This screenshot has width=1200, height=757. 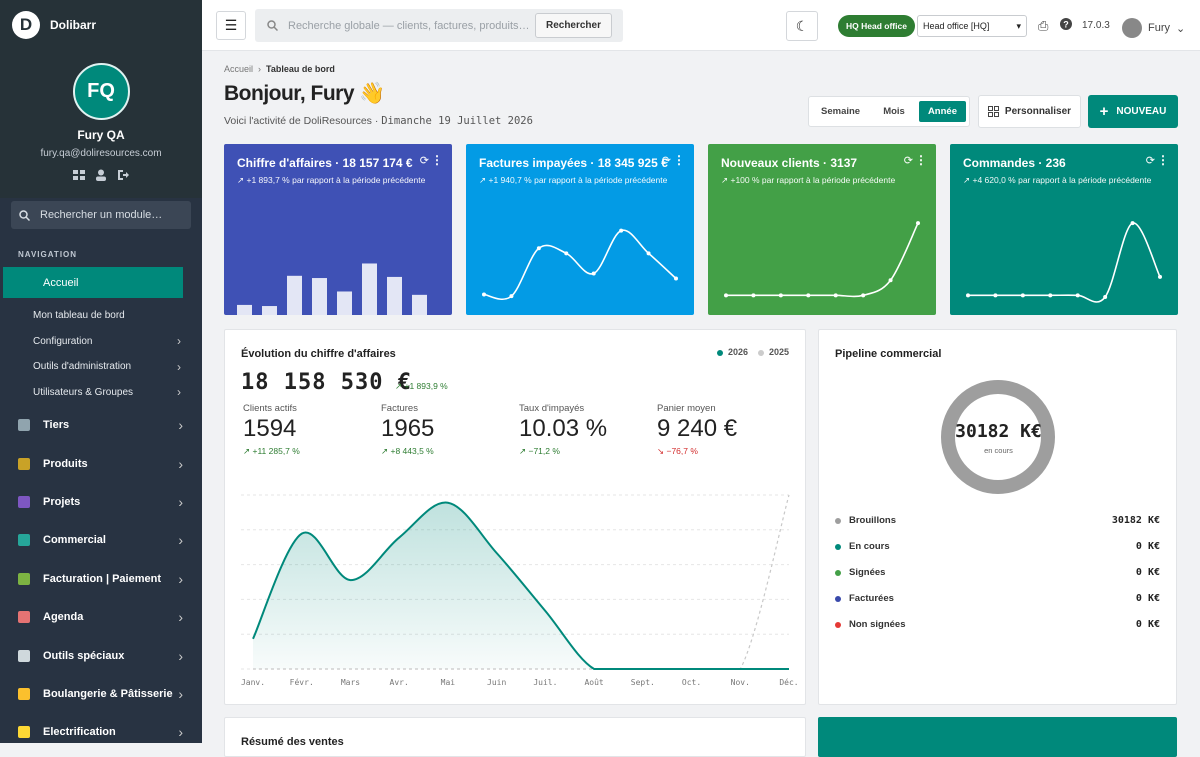 What do you see at coordinates (101, 540) in the screenshot?
I see `sidebar-item: Commercial ›` at bounding box center [101, 540].